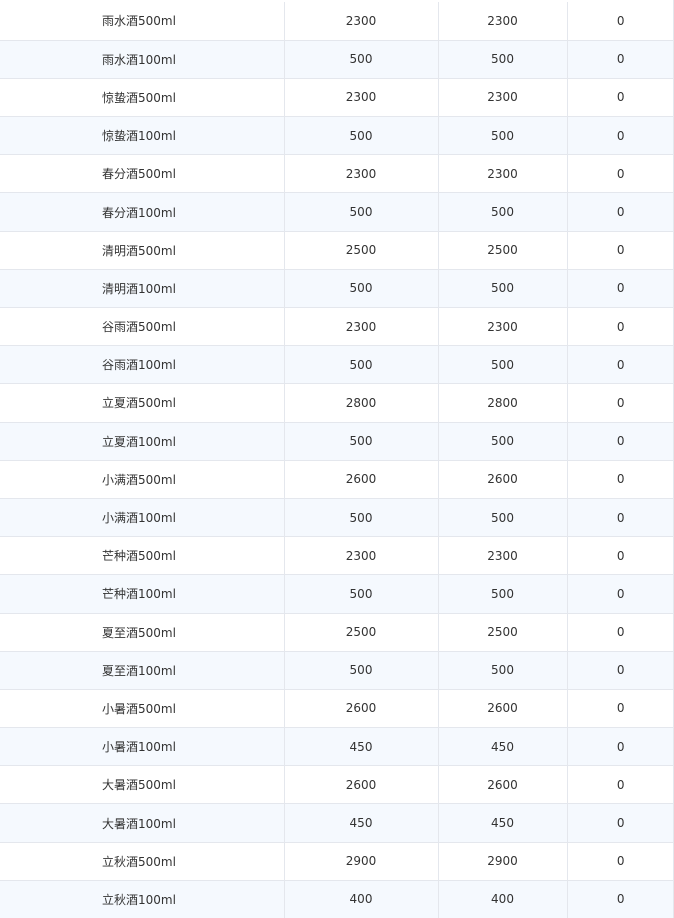 The image size is (674, 918). What do you see at coordinates (142, 785) in the screenshot?
I see `cell-product-name: 大暑酒500ml` at bounding box center [142, 785].